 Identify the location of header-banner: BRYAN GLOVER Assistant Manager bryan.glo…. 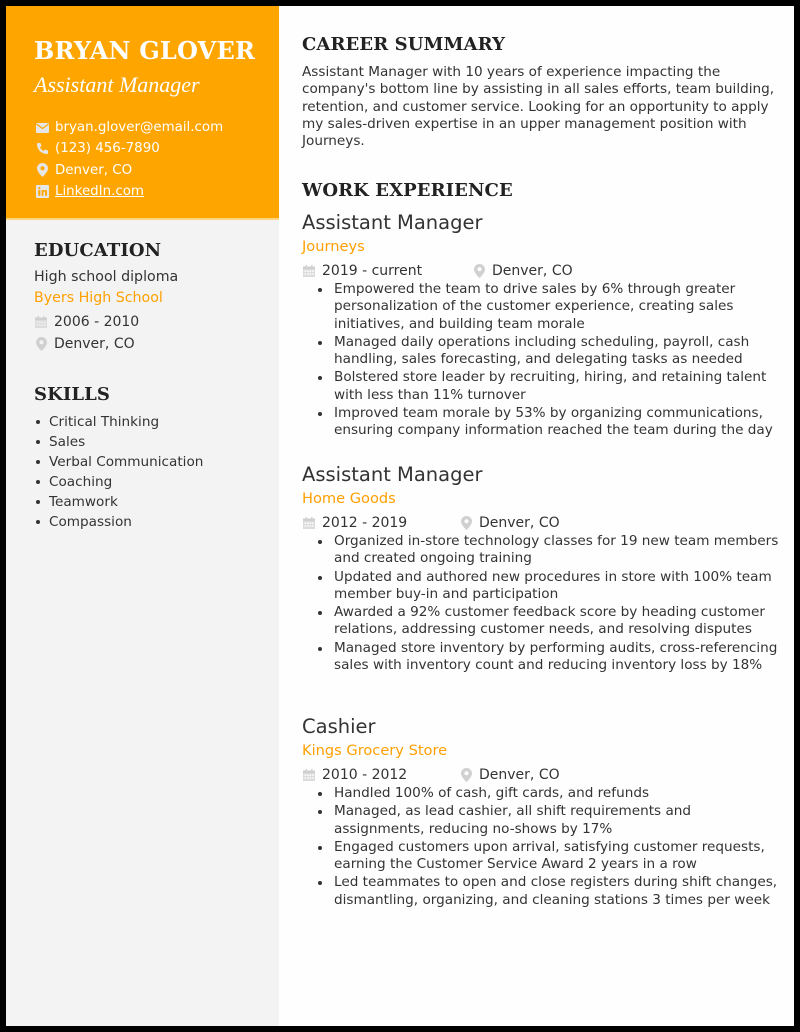
(142, 113).